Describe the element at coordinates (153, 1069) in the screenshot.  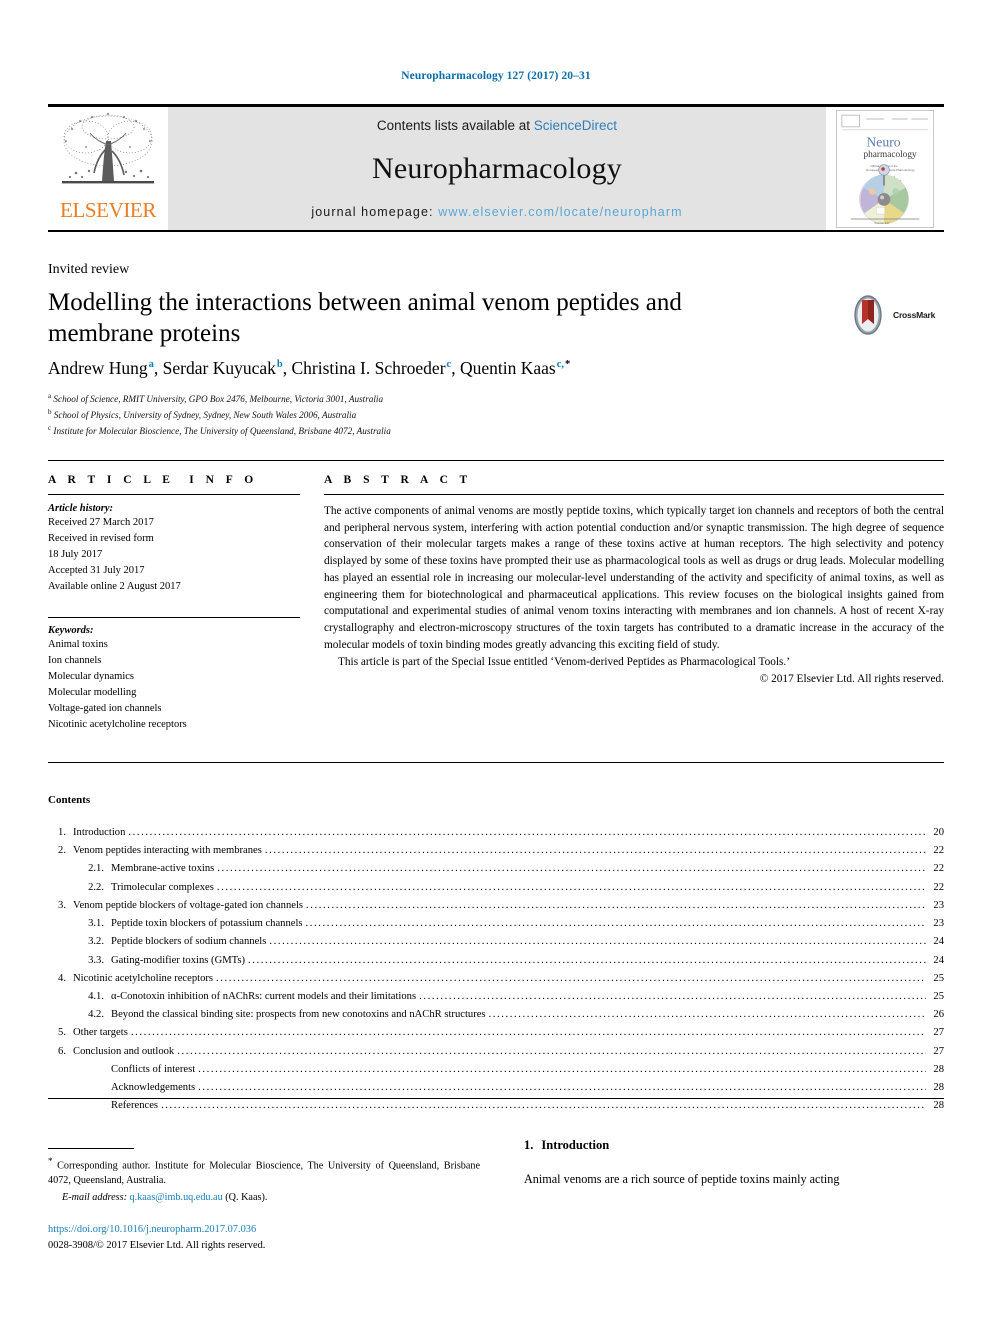
I see `toc-entry-label: Conflicts of interest` at that location.